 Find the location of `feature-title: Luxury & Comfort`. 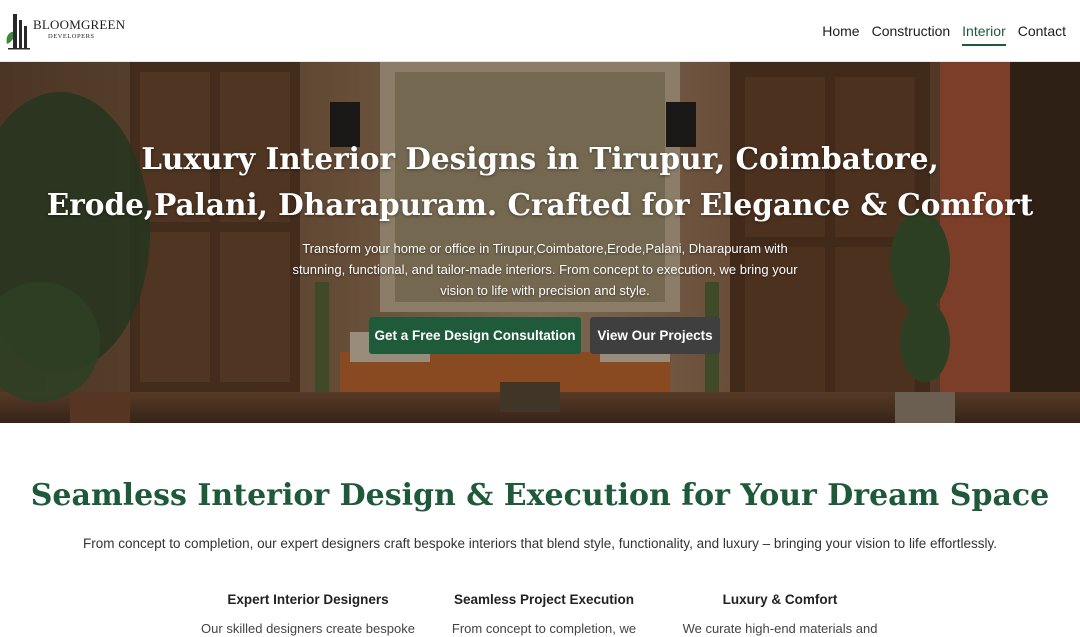

feature-title: Luxury & Comfort is located at coordinates (780, 599).